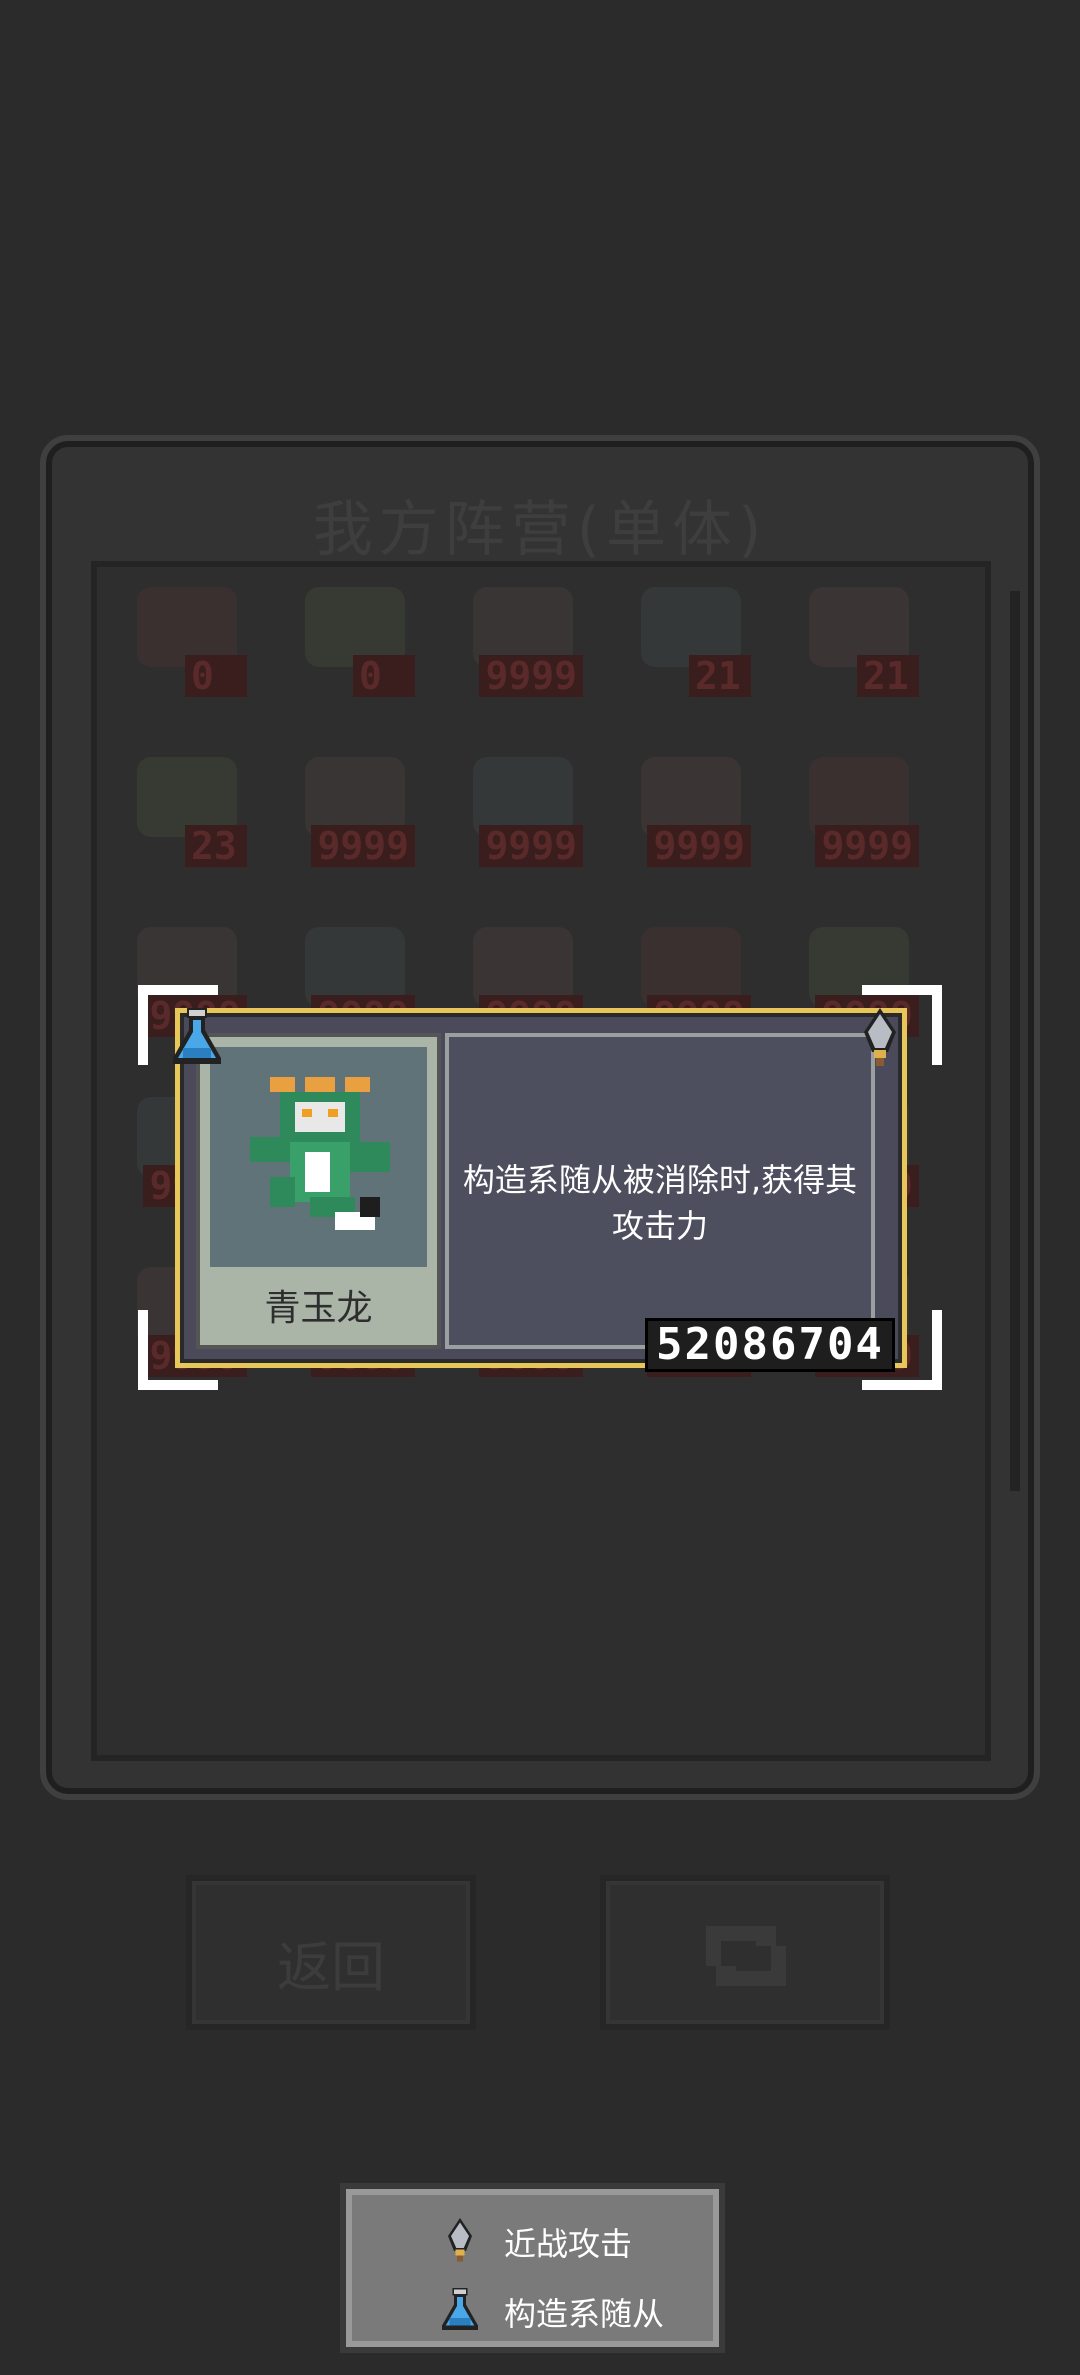 Image resolution: width=1080 pixels, height=2375 pixels. What do you see at coordinates (568, 2244) in the screenshot?
I see `legend-label-melee: 近战攻击` at bounding box center [568, 2244].